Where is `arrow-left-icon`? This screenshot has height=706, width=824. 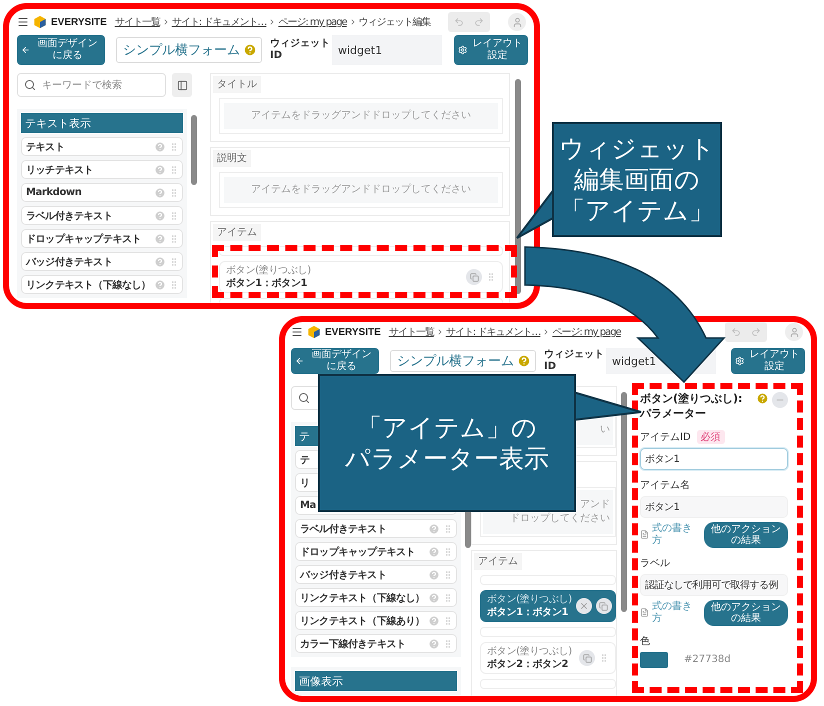
arrow-left-icon is located at coordinates (25, 50).